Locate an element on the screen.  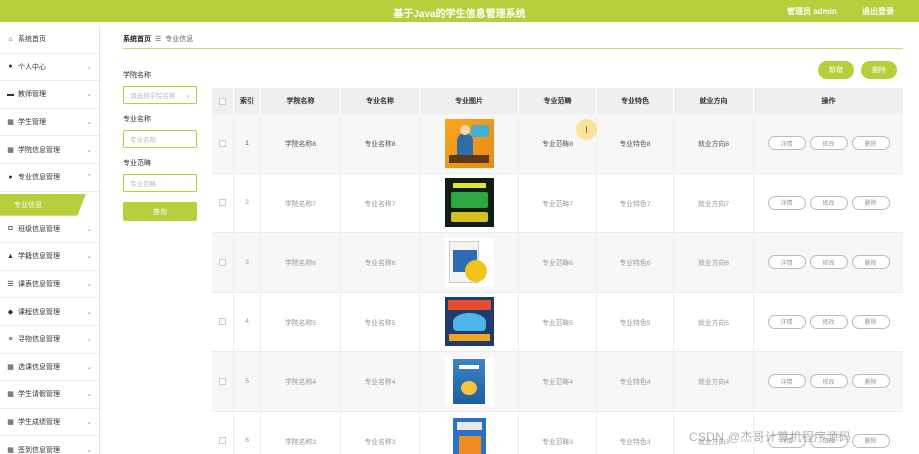
cell-scope: 专业范畴4 is located at coordinates (558, 381).